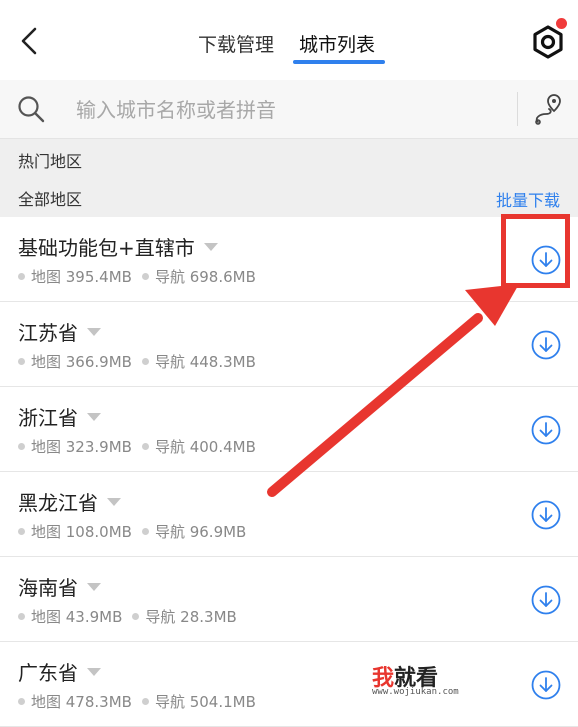 Image resolution: width=578 pixels, height=727 pixels. Describe the element at coordinates (289, 259) in the screenshot. I see `city-row: 基础功能包+直辖市地图 395.4MB 导航 698.6MB` at that location.